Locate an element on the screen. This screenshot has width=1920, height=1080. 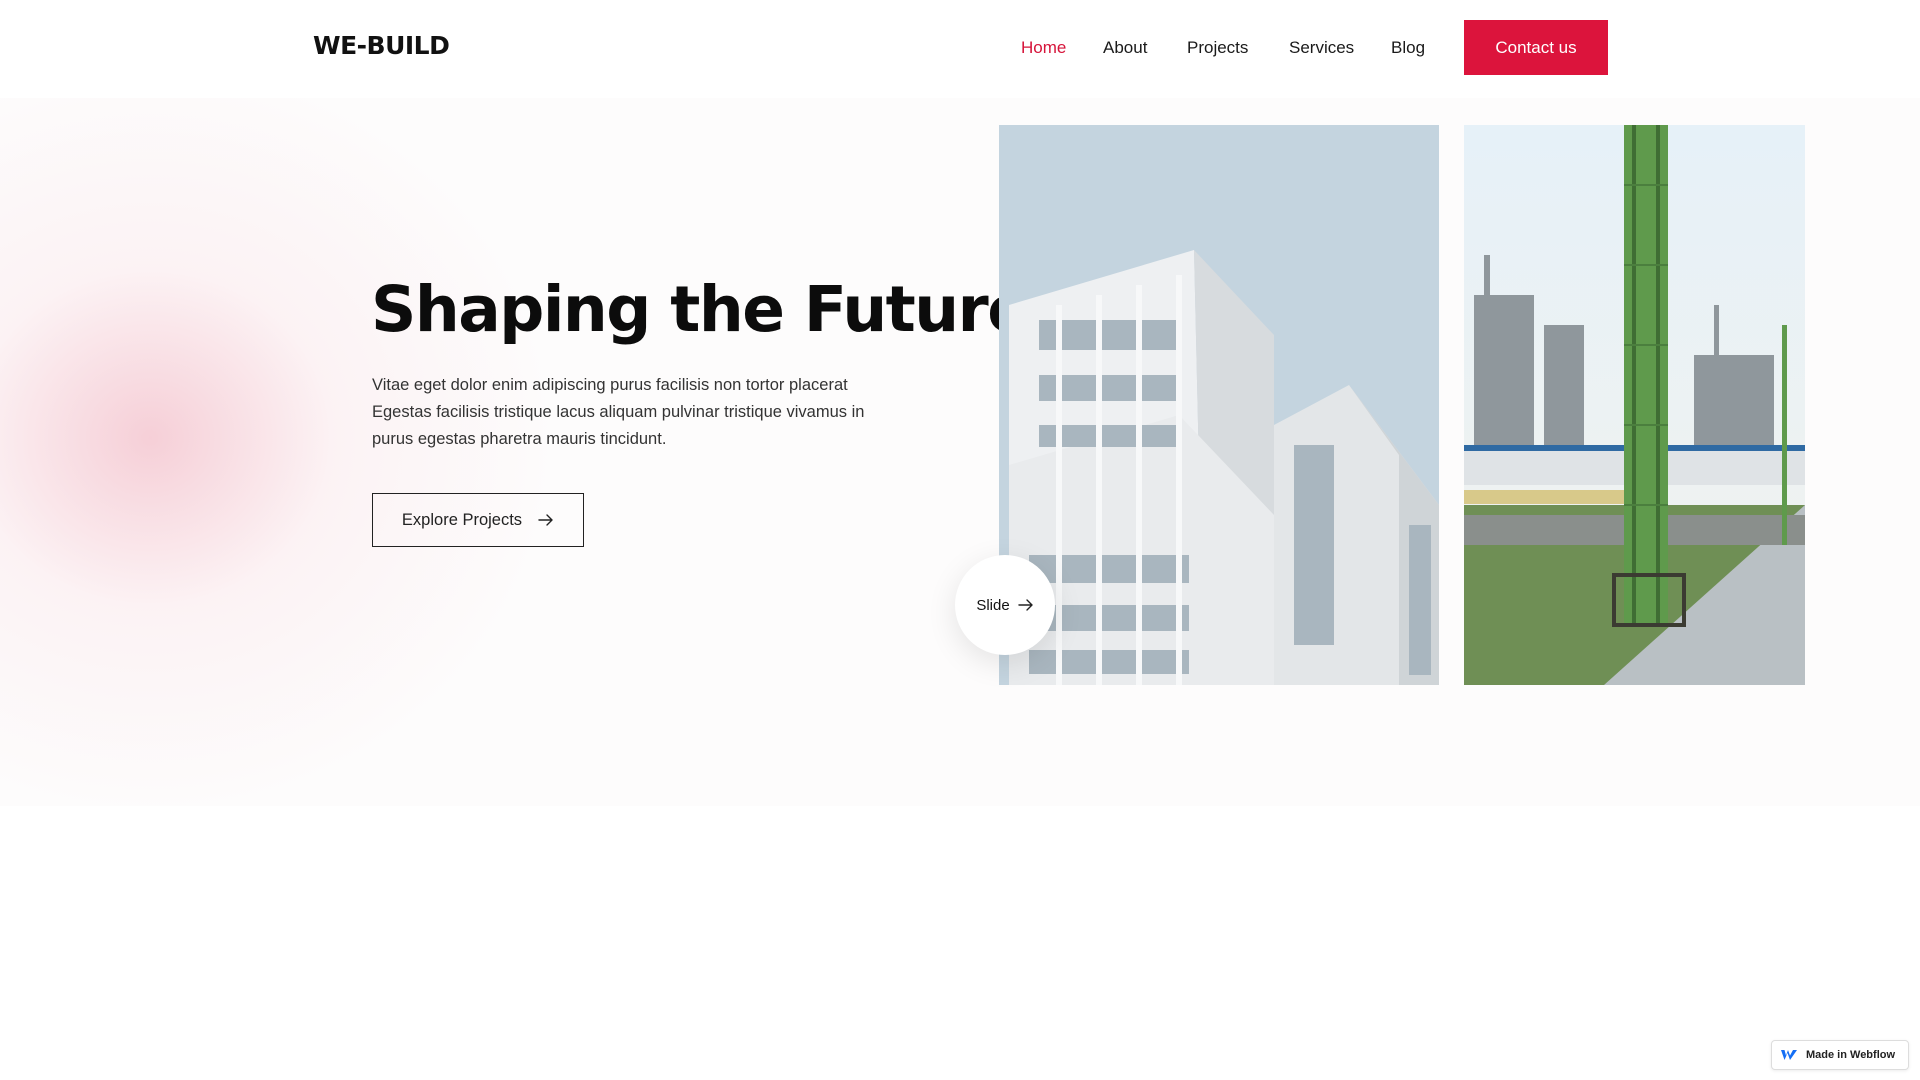
explore-projects-button: Explore Projects is located at coordinates (478, 520).